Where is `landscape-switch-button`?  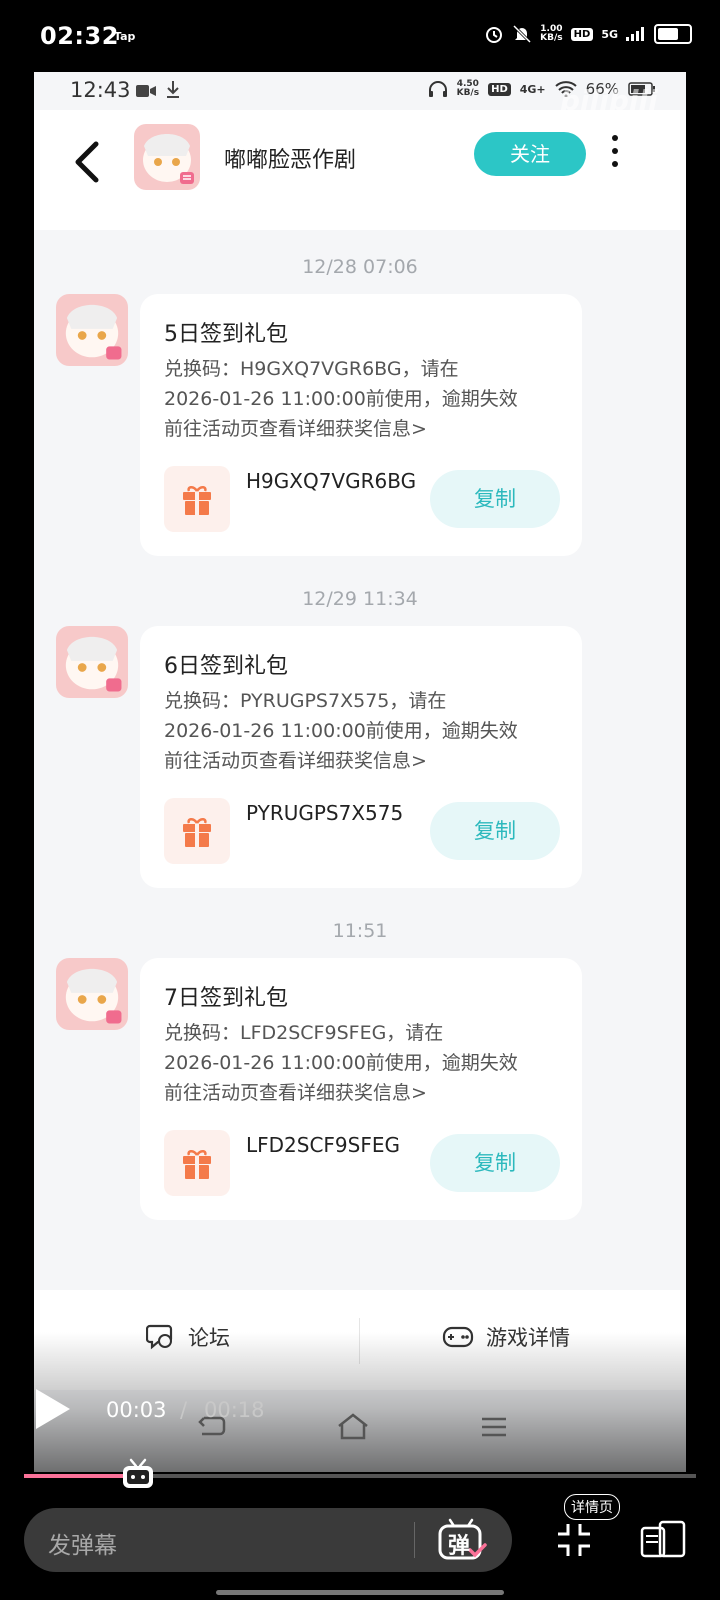
landscape-switch-button is located at coordinates (663, 1542).